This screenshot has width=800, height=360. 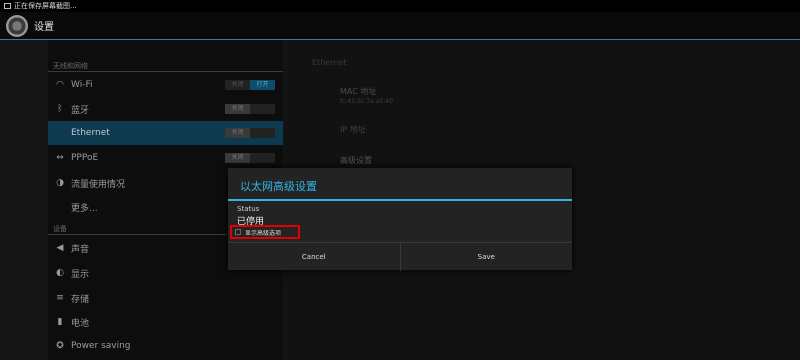 What do you see at coordinates (165, 133) in the screenshot?
I see `sidebar-item-ethernet: Ethernet 关闭` at bounding box center [165, 133].